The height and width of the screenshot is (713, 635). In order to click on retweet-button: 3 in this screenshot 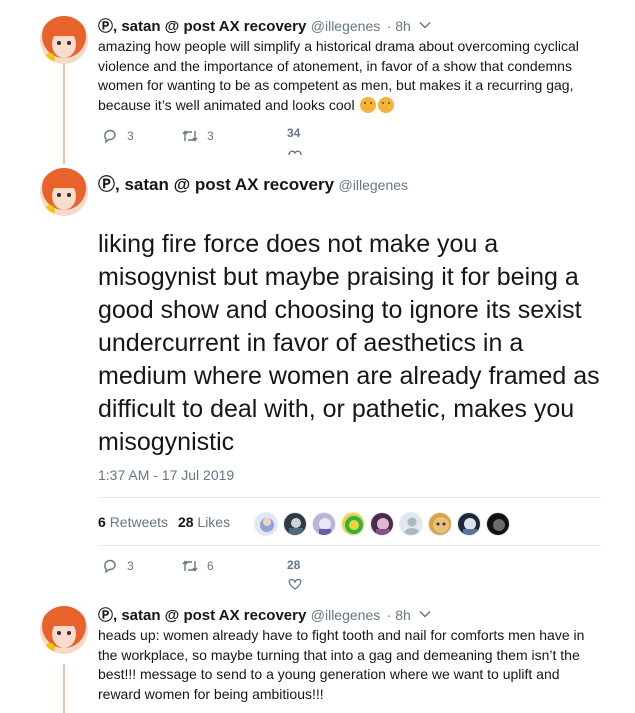, I will do `click(197, 136)`.